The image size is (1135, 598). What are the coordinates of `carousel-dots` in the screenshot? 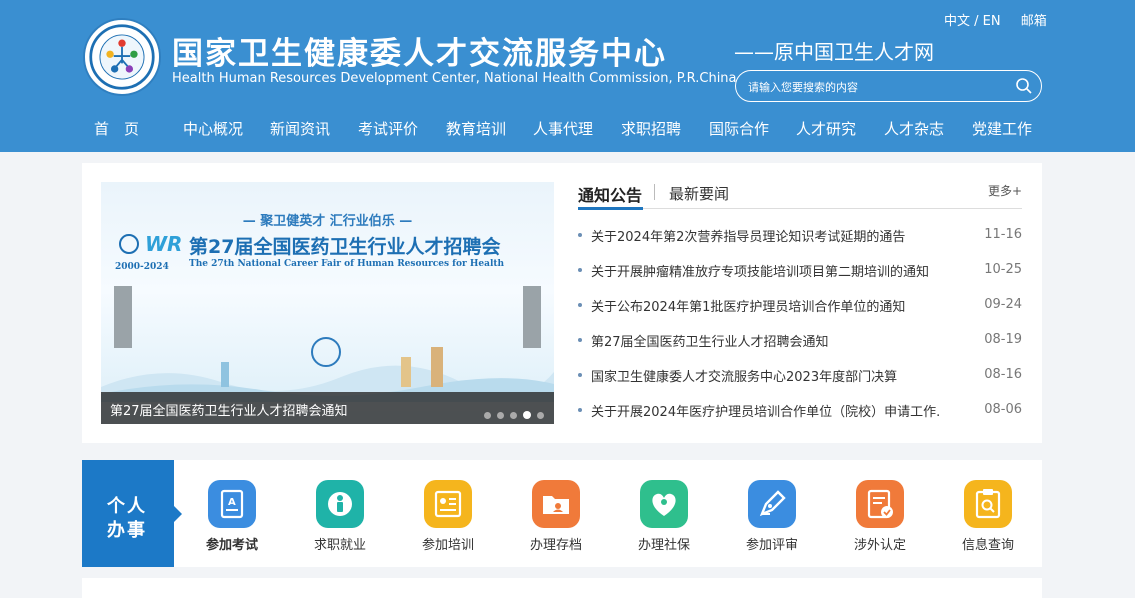 It's located at (511, 413).